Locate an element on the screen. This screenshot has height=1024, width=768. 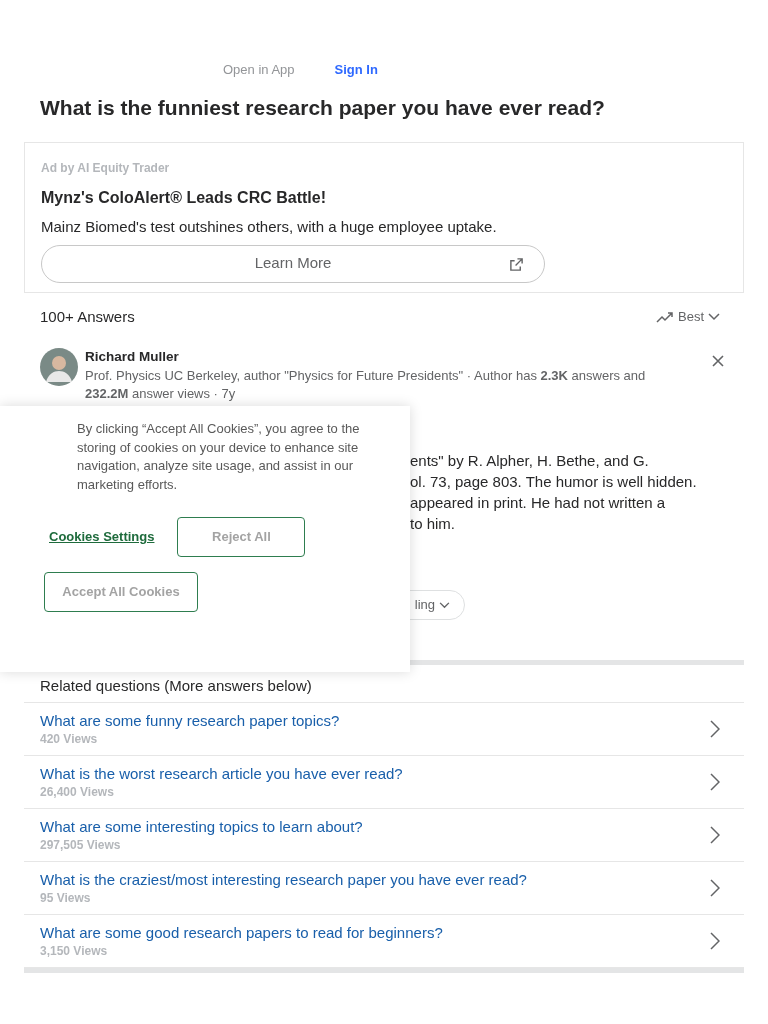
view-count: 26,400 Views is located at coordinates (77, 792).